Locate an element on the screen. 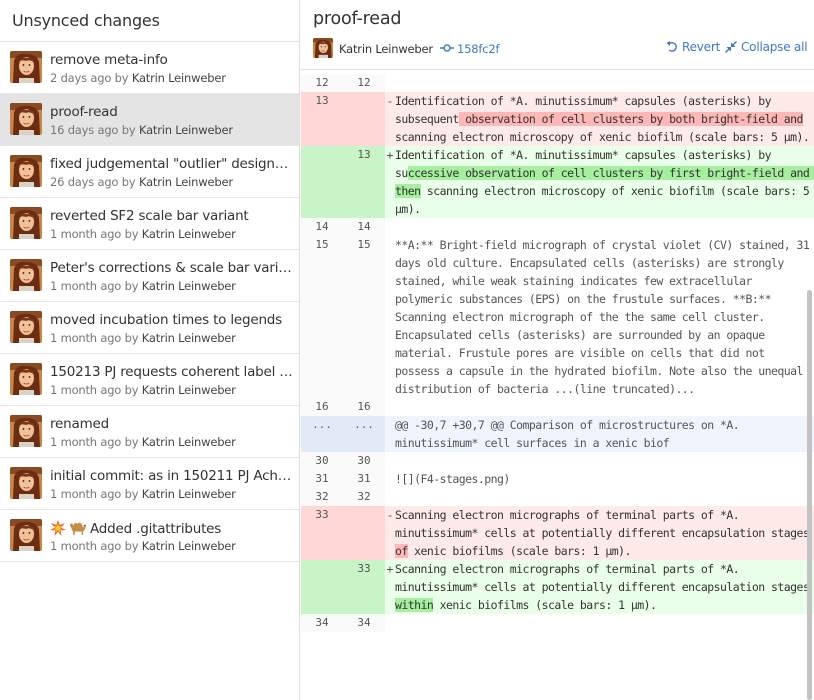 The image size is (814, 700). revert-button: Revert is located at coordinates (693, 48).